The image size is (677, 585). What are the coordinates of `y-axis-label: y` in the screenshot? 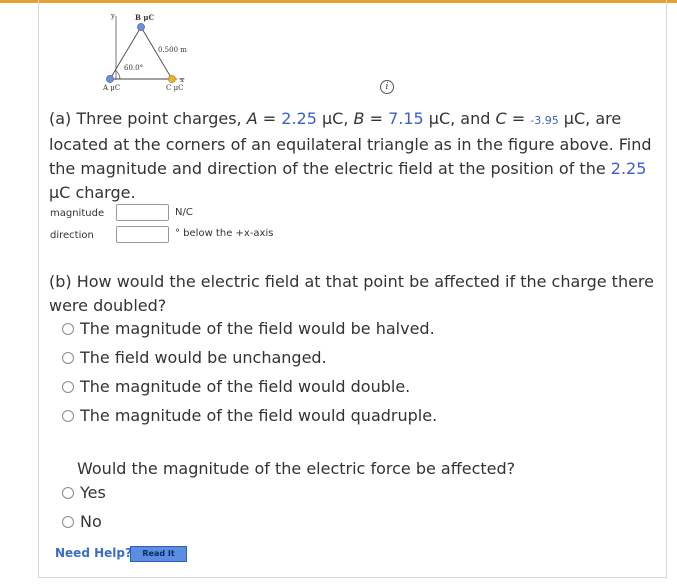 It's located at (112, 16).